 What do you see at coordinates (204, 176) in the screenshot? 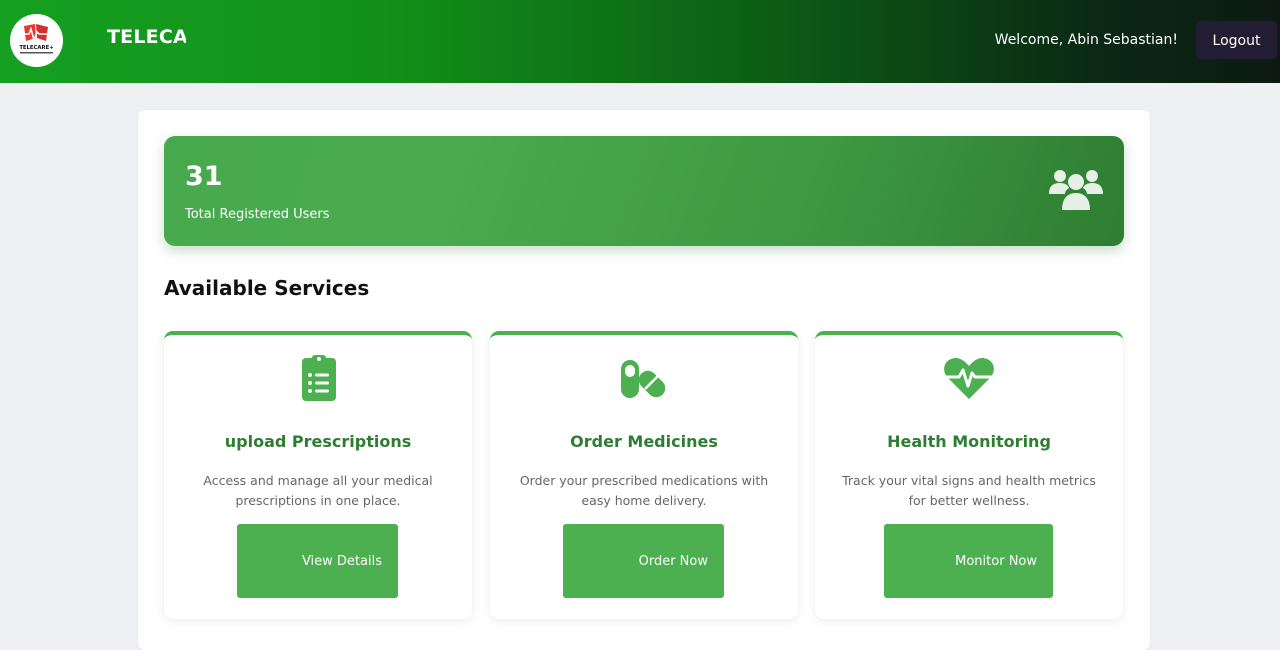
I see `total-users-count: 31` at bounding box center [204, 176].